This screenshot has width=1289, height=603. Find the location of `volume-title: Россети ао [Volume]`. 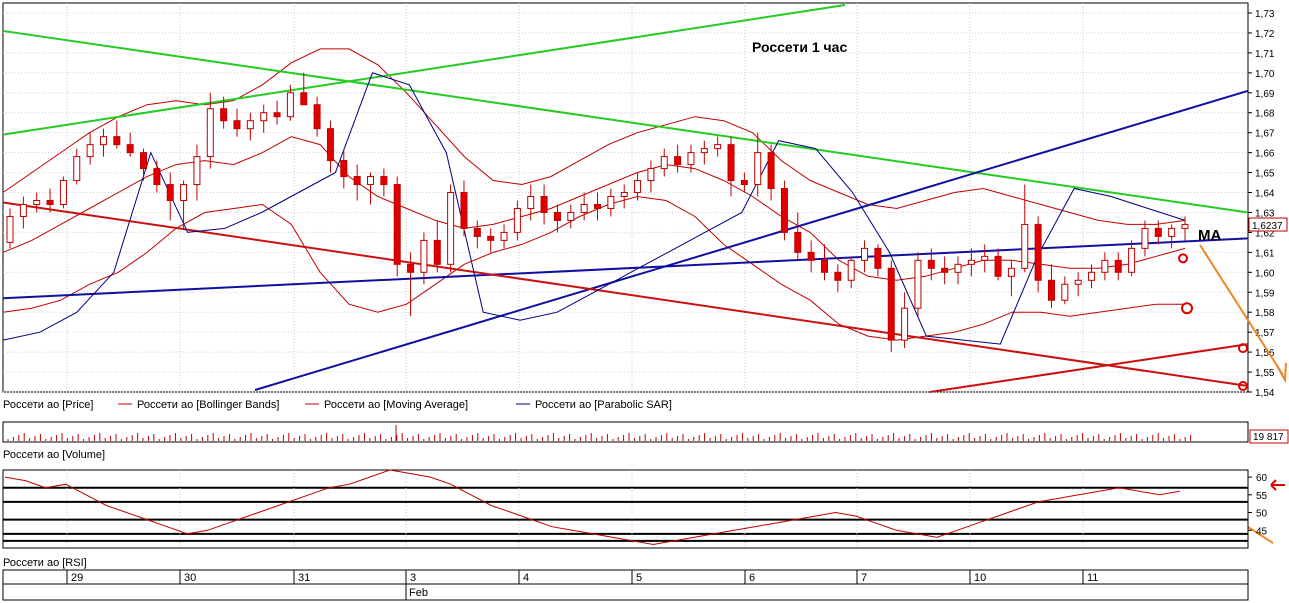

volume-title: Россети ао [Volume] is located at coordinates (54, 455).